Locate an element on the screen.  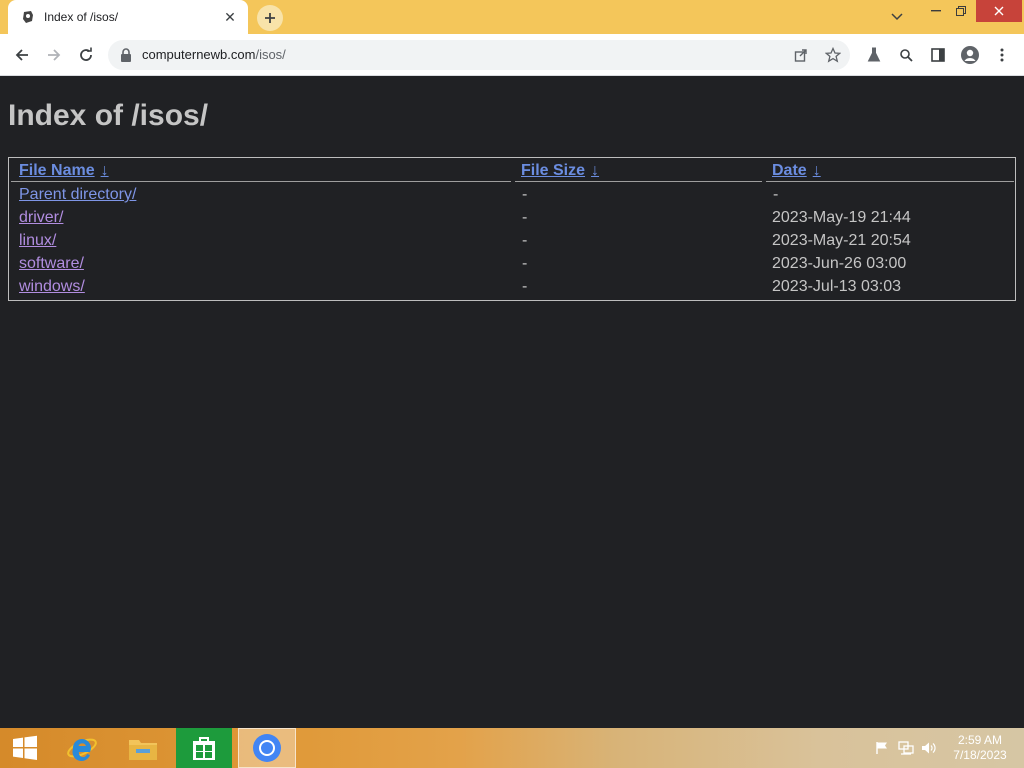
taskbar-internet-explorer is located at coordinates (82, 748).